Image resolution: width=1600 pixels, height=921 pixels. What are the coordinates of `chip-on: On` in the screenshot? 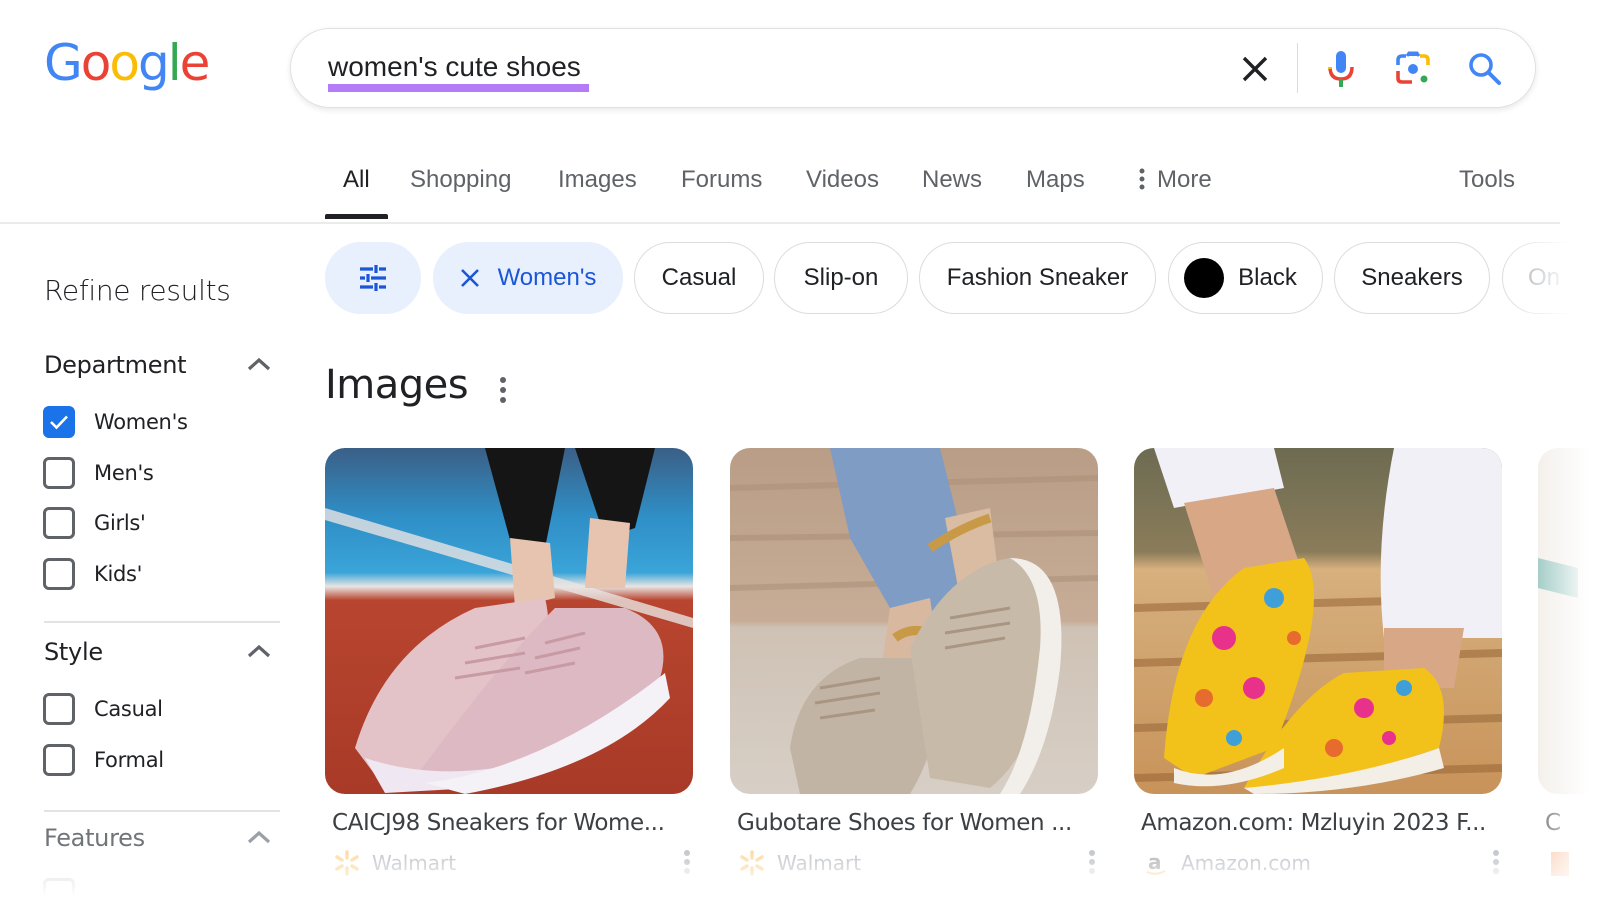 It's located at (1551, 278).